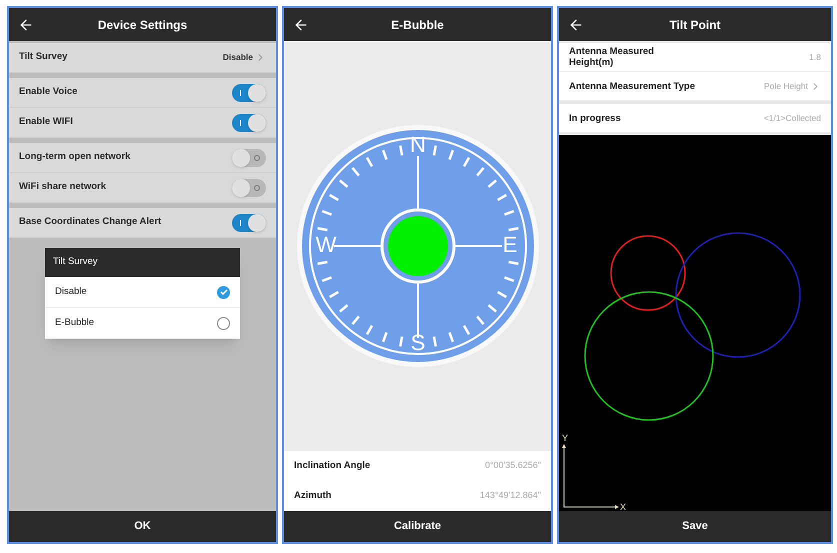 The height and width of the screenshot is (553, 837). Describe the element at coordinates (90, 222) in the screenshot. I see `setting-label: Base Coordinates Change Alert` at that location.